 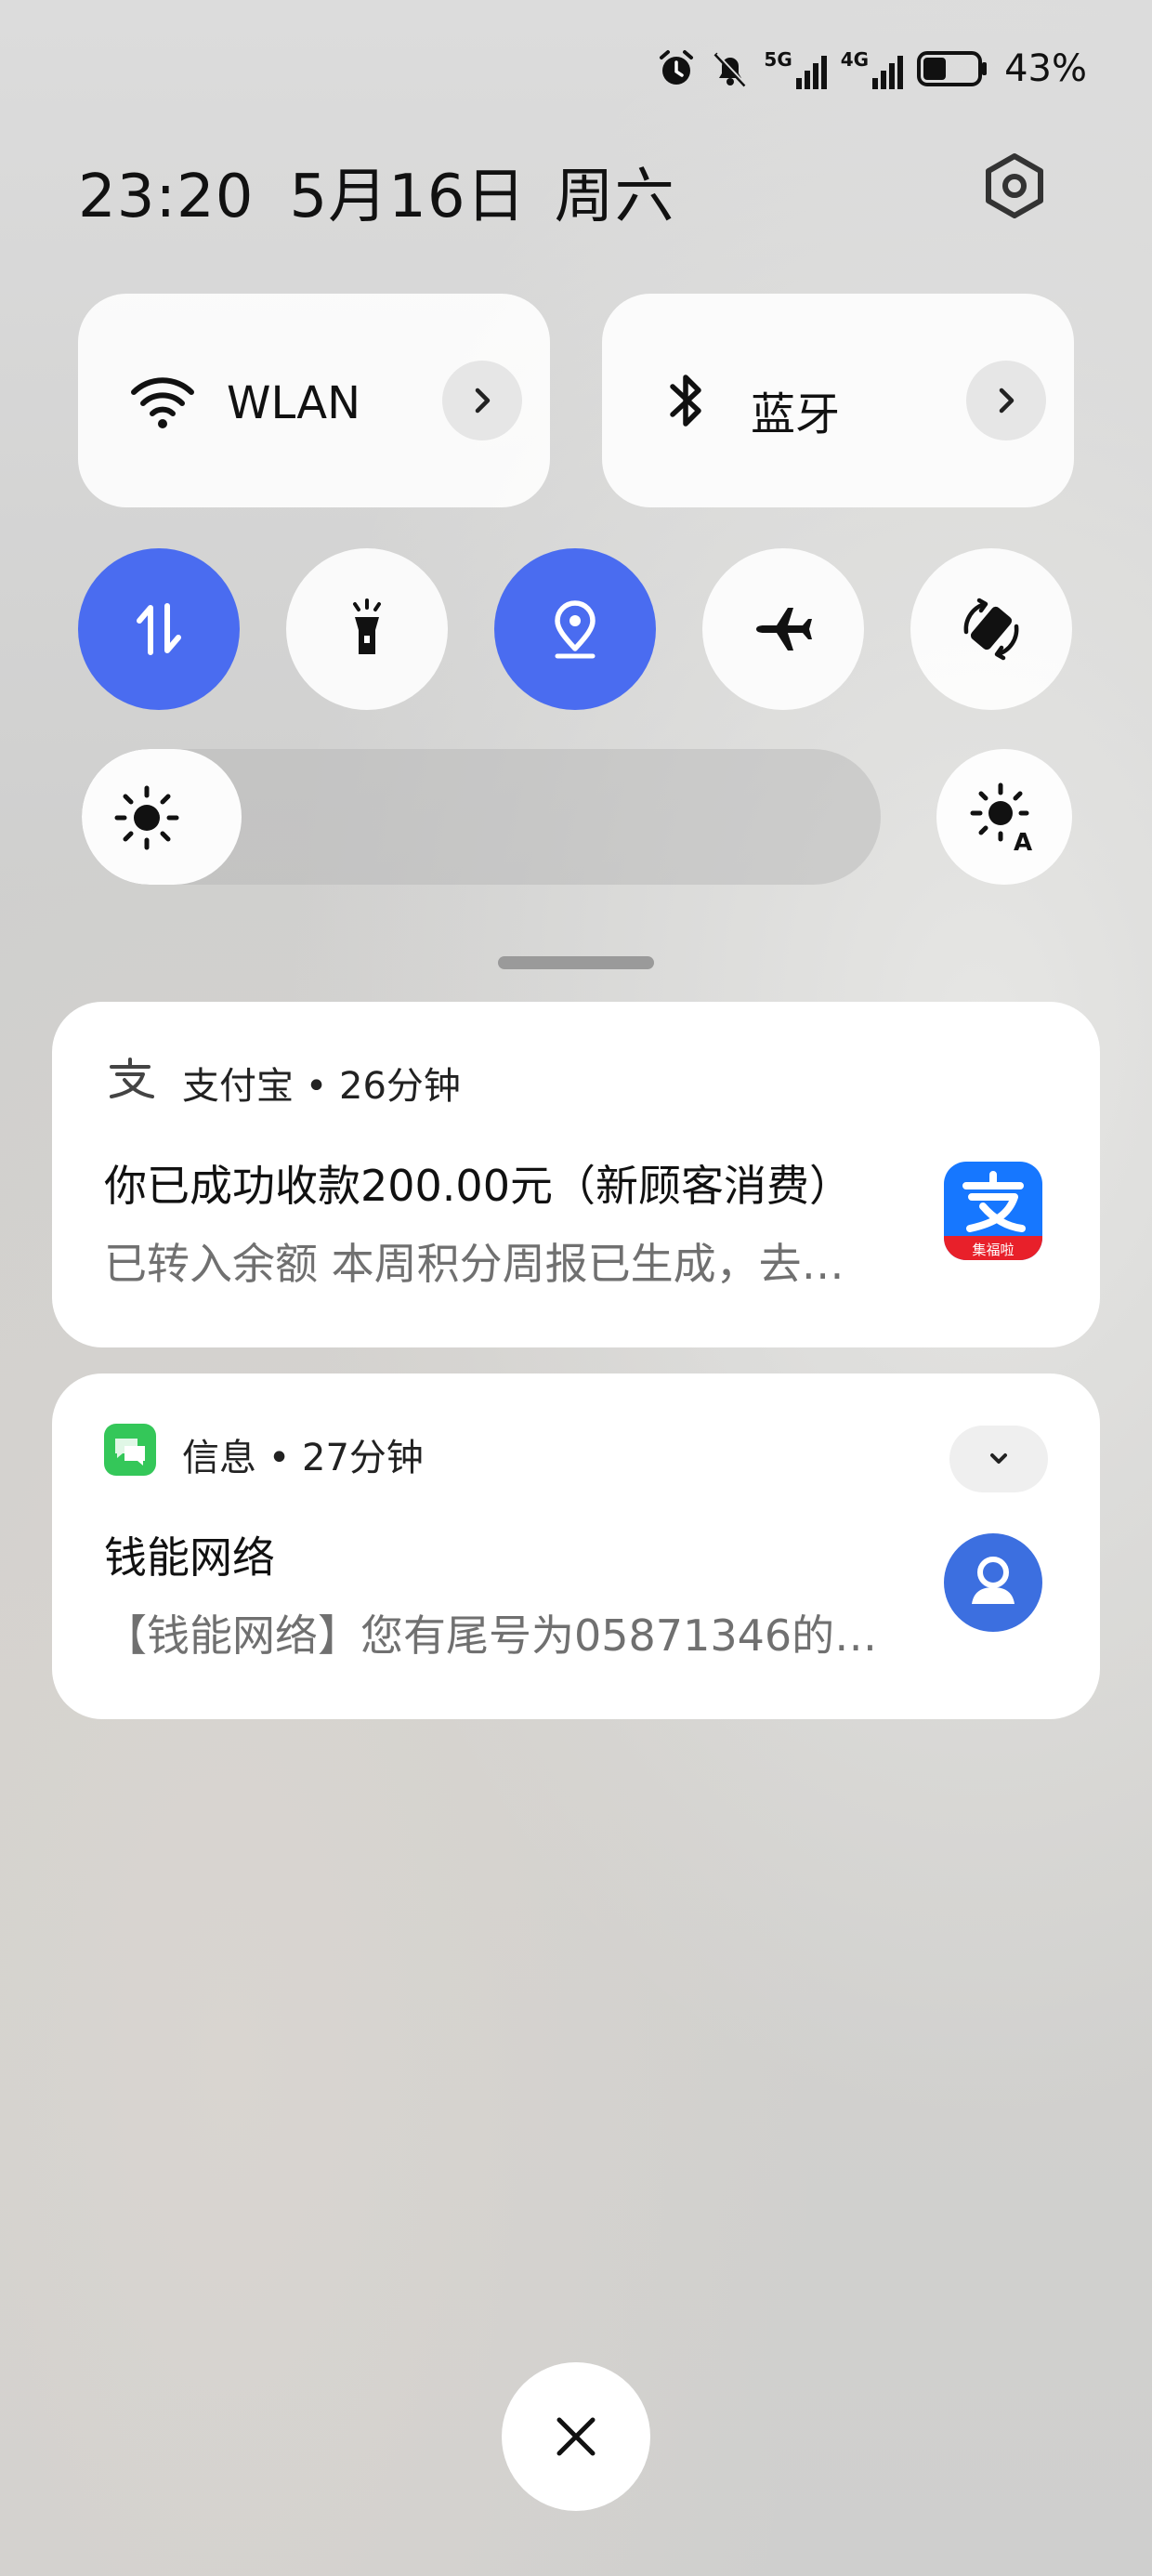 I want to click on chevron-down-icon, so click(x=998, y=1458).